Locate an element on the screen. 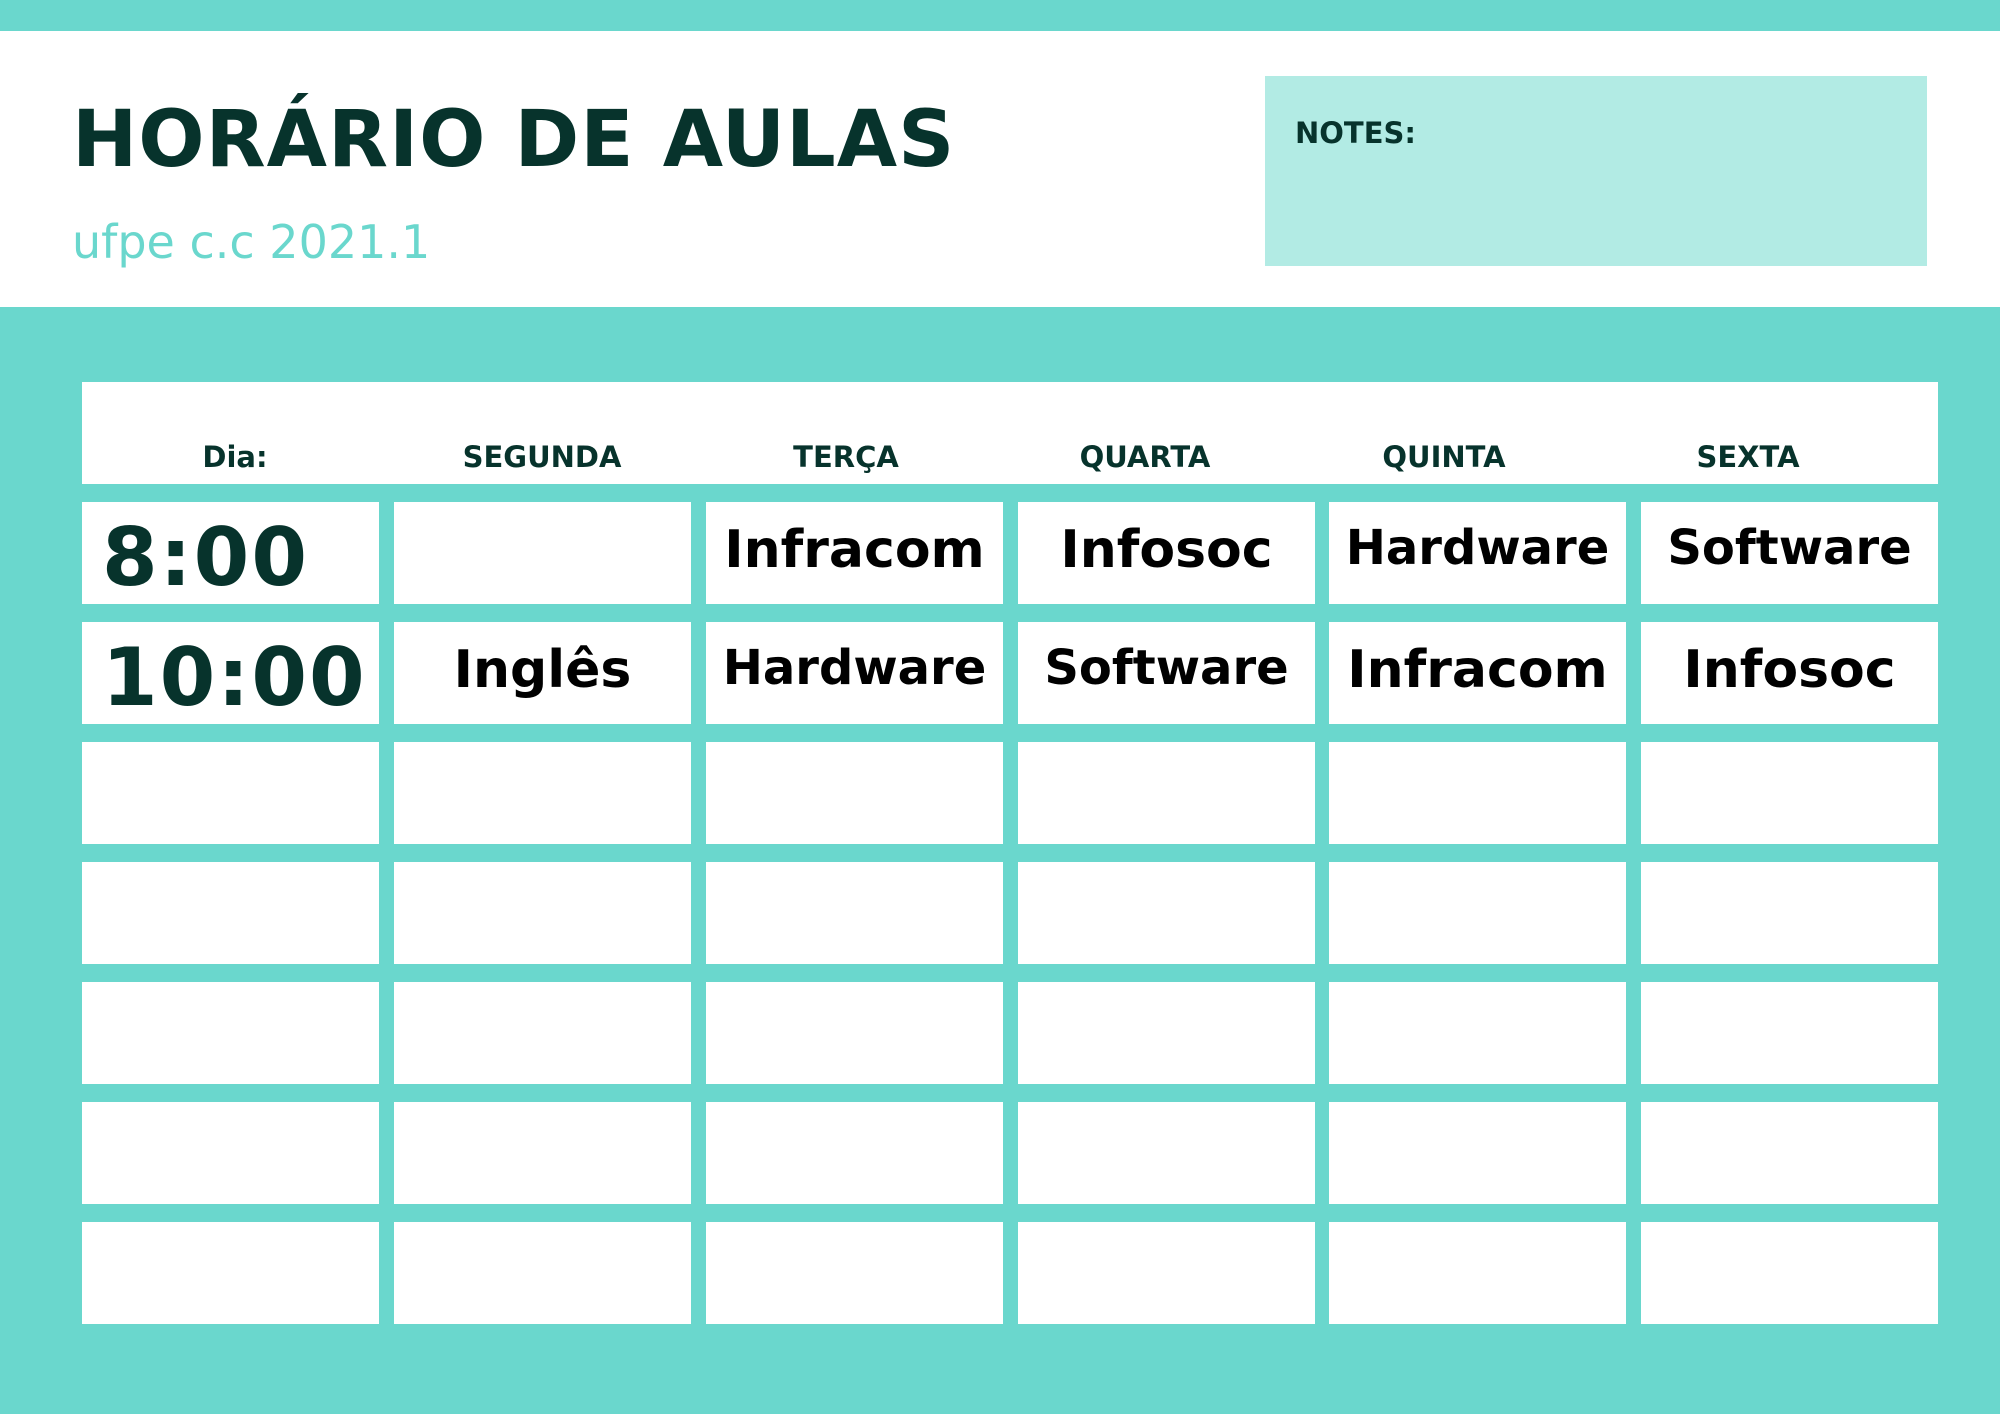  time-label: 8:00 is located at coordinates (205, 557).